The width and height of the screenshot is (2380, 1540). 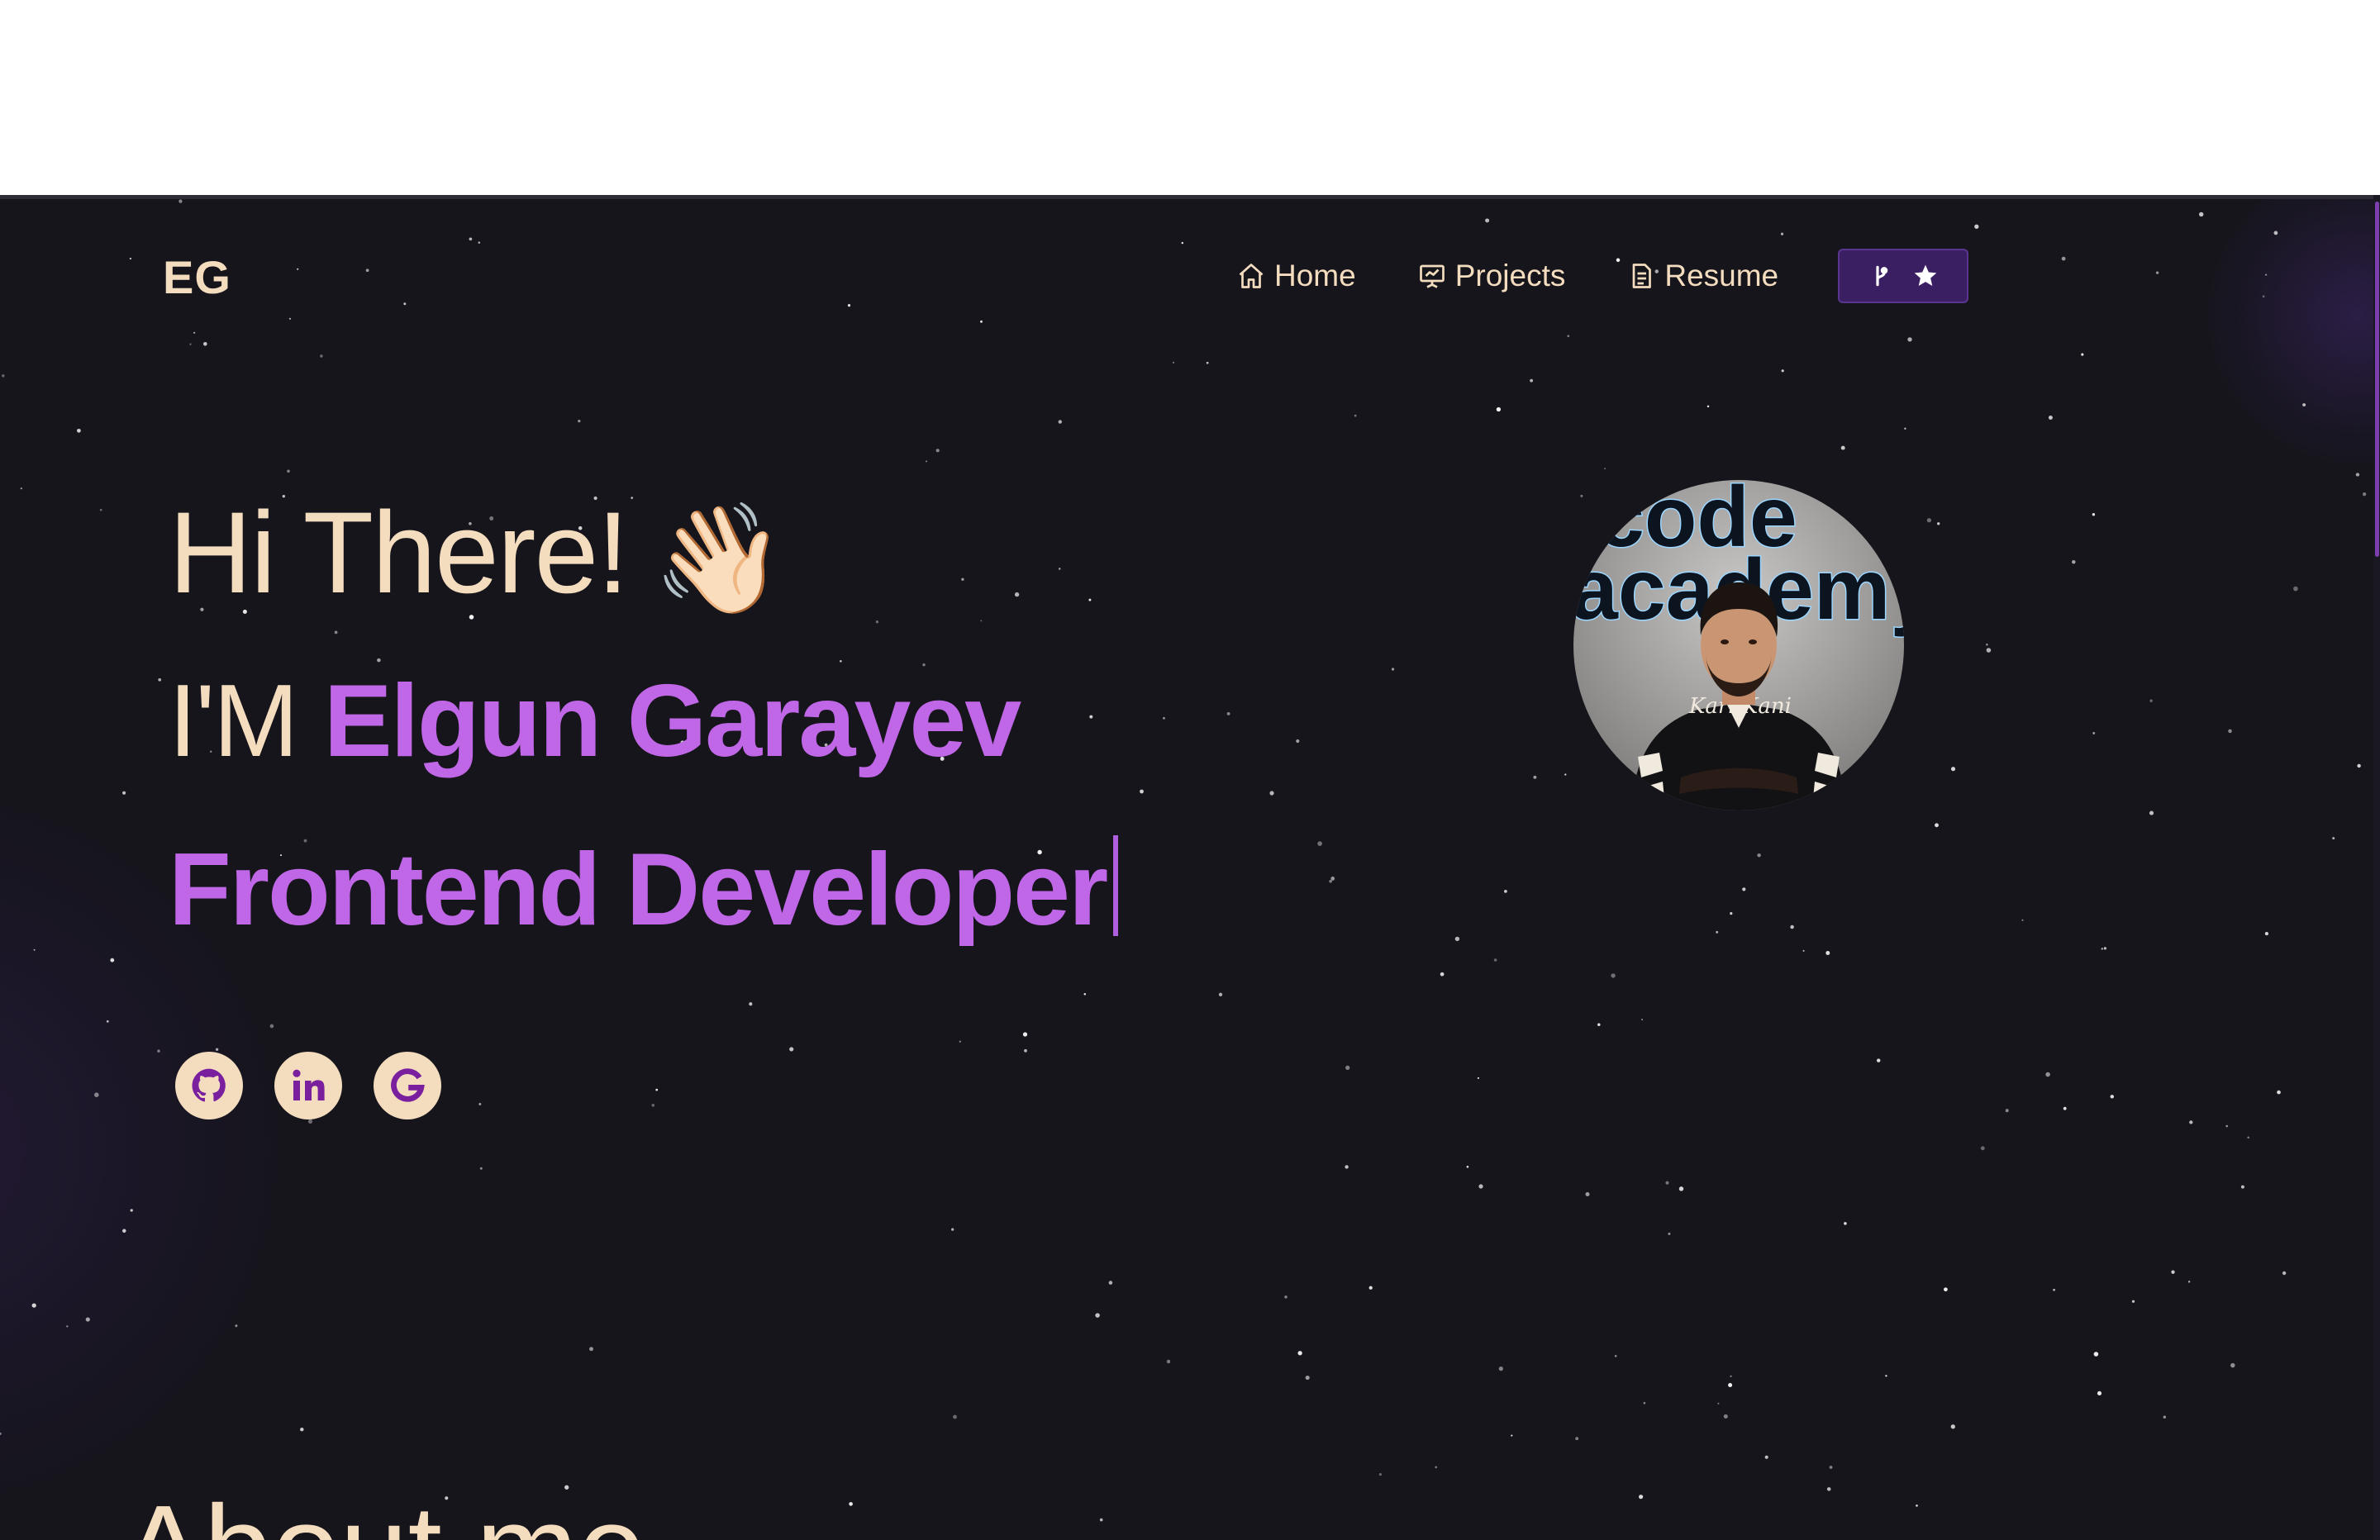 I want to click on social-links, so click(x=308, y=1085).